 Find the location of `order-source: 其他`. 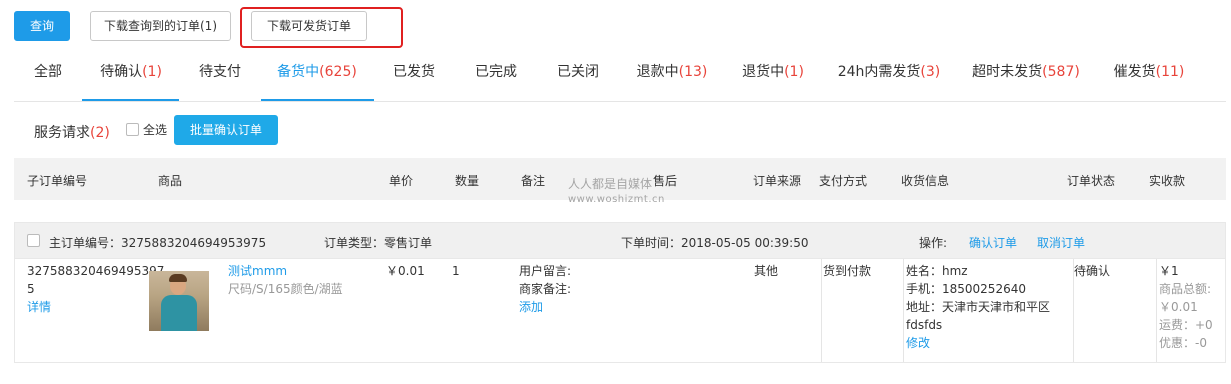

order-source: 其他 is located at coordinates (766, 271).